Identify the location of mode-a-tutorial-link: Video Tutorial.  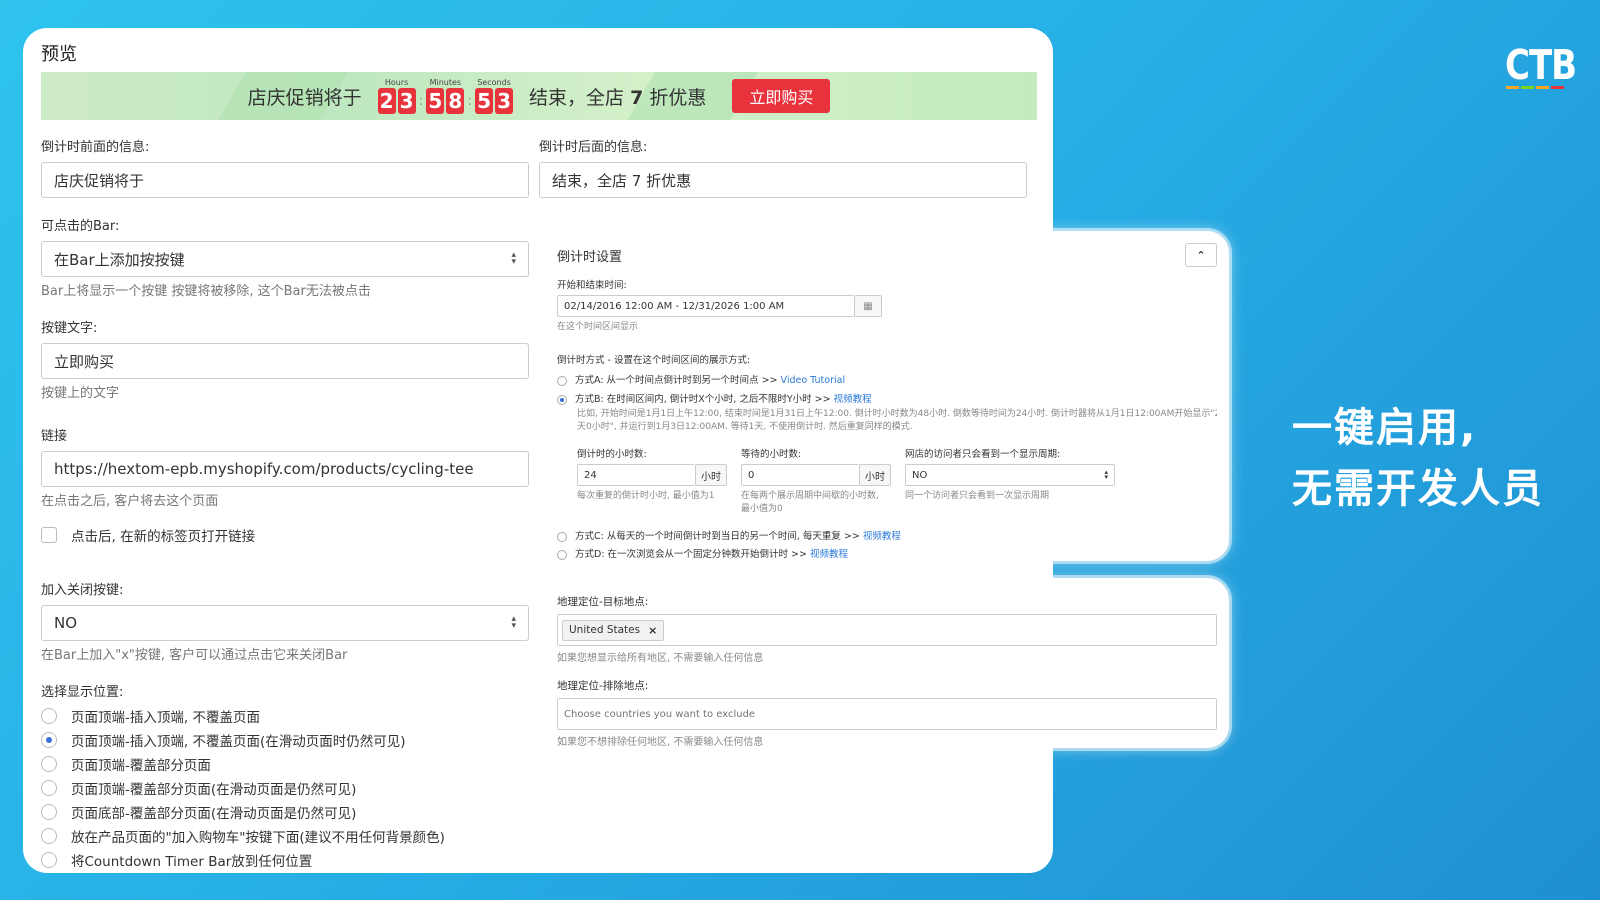
(813, 380).